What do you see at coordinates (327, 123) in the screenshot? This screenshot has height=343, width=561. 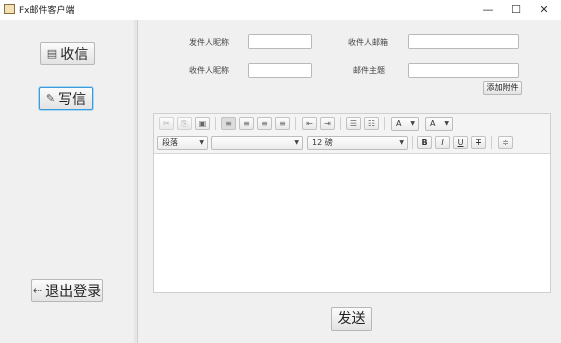 I see `indent-icon: ⇥` at bounding box center [327, 123].